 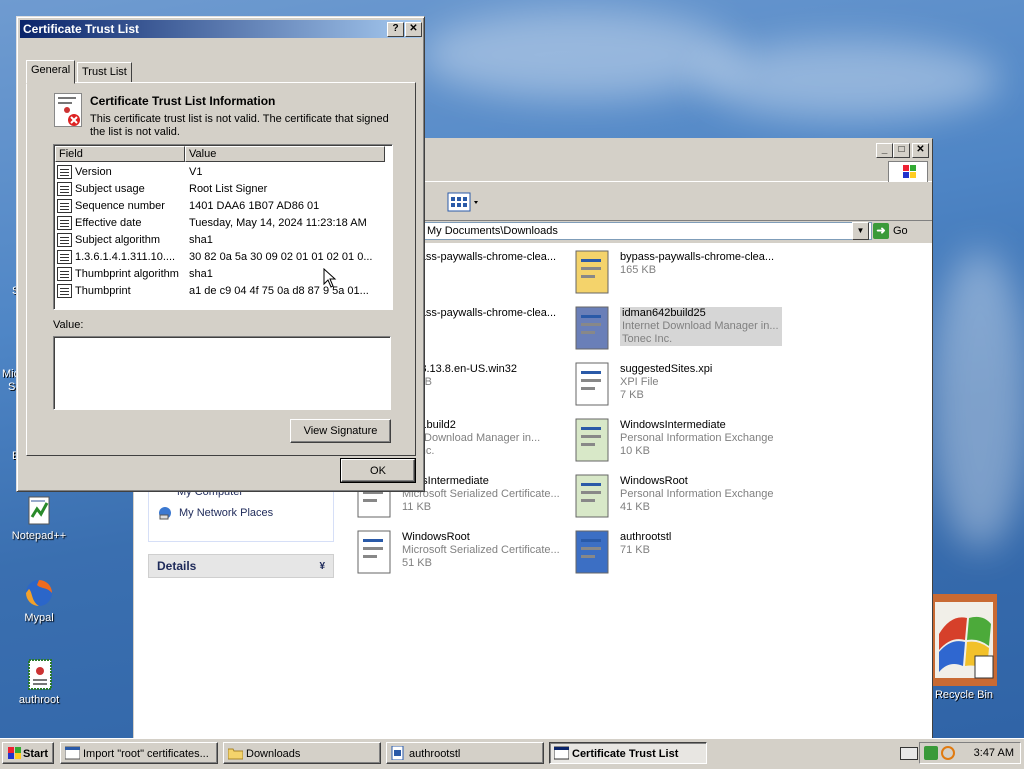 What do you see at coordinates (104, 73) in the screenshot?
I see `tab-trust-list: Trust List` at bounding box center [104, 73].